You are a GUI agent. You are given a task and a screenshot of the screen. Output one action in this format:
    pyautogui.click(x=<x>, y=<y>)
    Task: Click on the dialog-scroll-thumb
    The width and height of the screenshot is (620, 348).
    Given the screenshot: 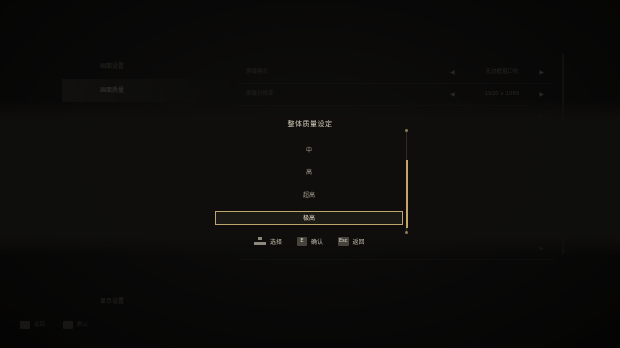 What is the action you would take?
    pyautogui.click(x=406, y=194)
    